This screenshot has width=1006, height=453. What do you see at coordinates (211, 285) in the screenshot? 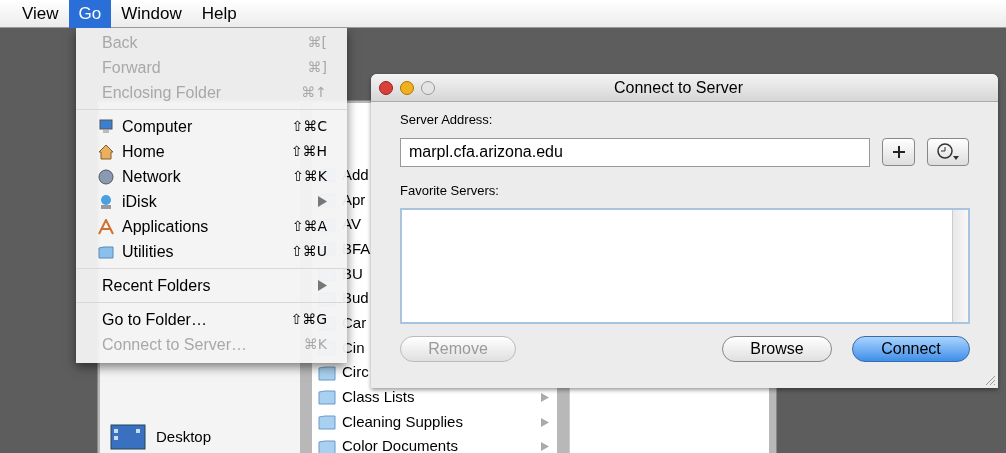
I see `menu-item: Recent Folders` at bounding box center [211, 285].